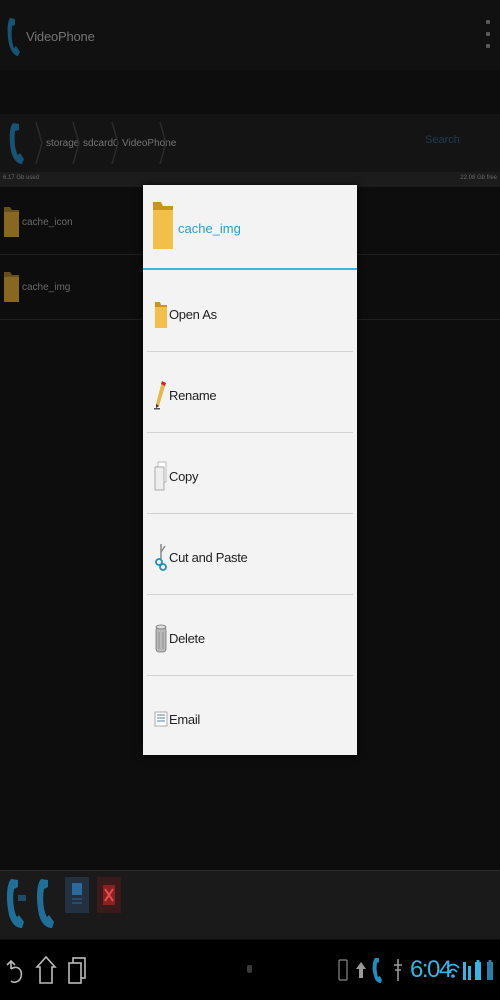 The image size is (500, 1000). What do you see at coordinates (249, 969) in the screenshot?
I see `menu-dot-icon` at bounding box center [249, 969].